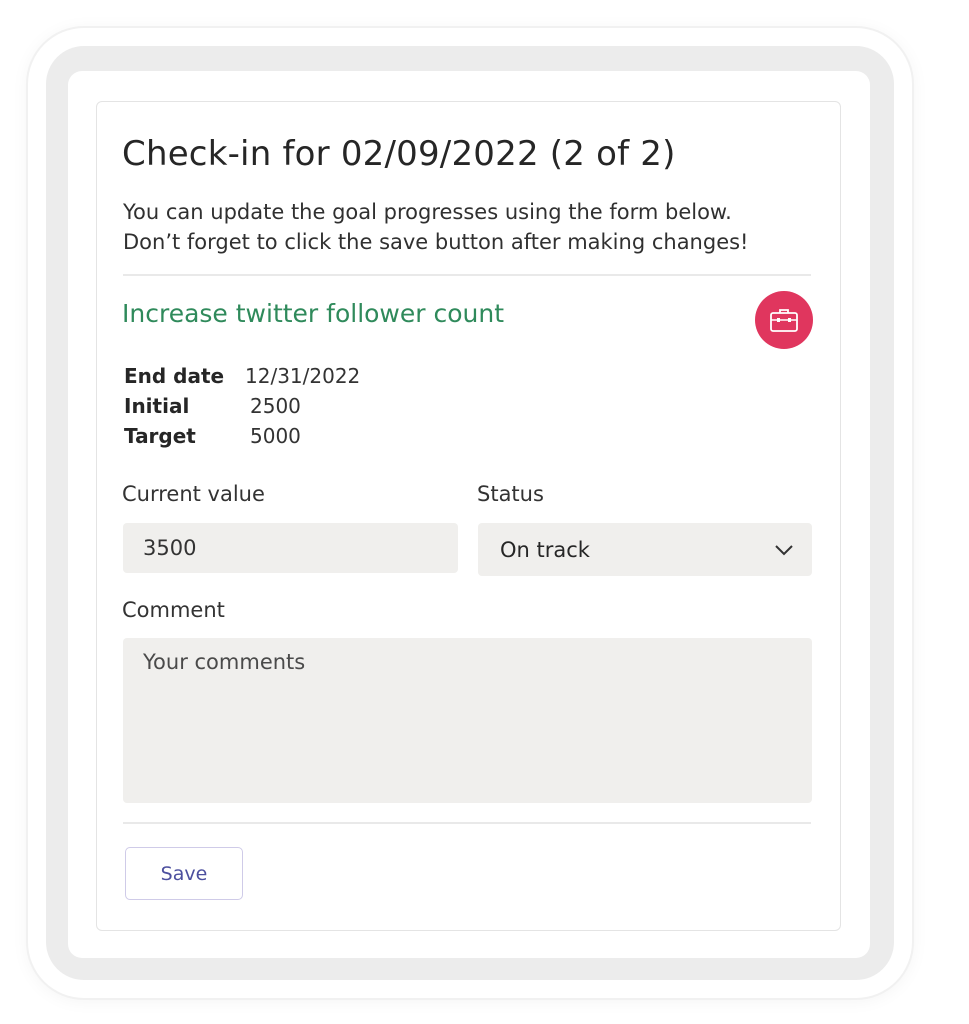 This screenshot has height=1024, width=969. Describe the element at coordinates (467, 823) in the screenshot. I see `divider-bottom` at that location.